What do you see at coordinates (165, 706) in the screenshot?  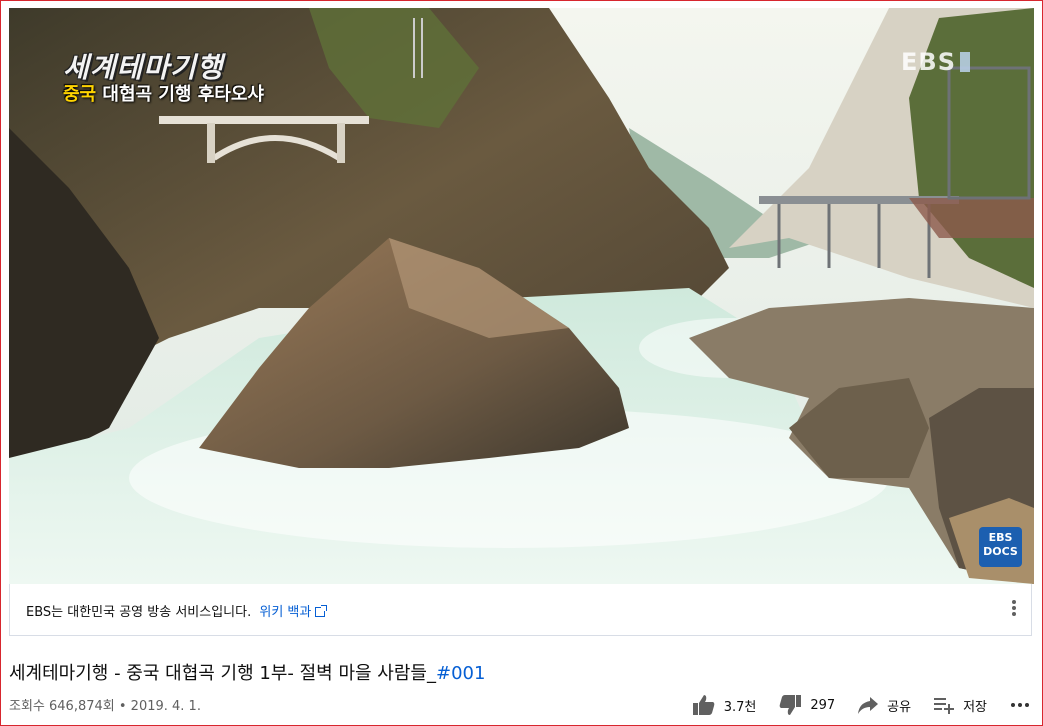 I see `upload-date: 2019. 4. 1.` at bounding box center [165, 706].